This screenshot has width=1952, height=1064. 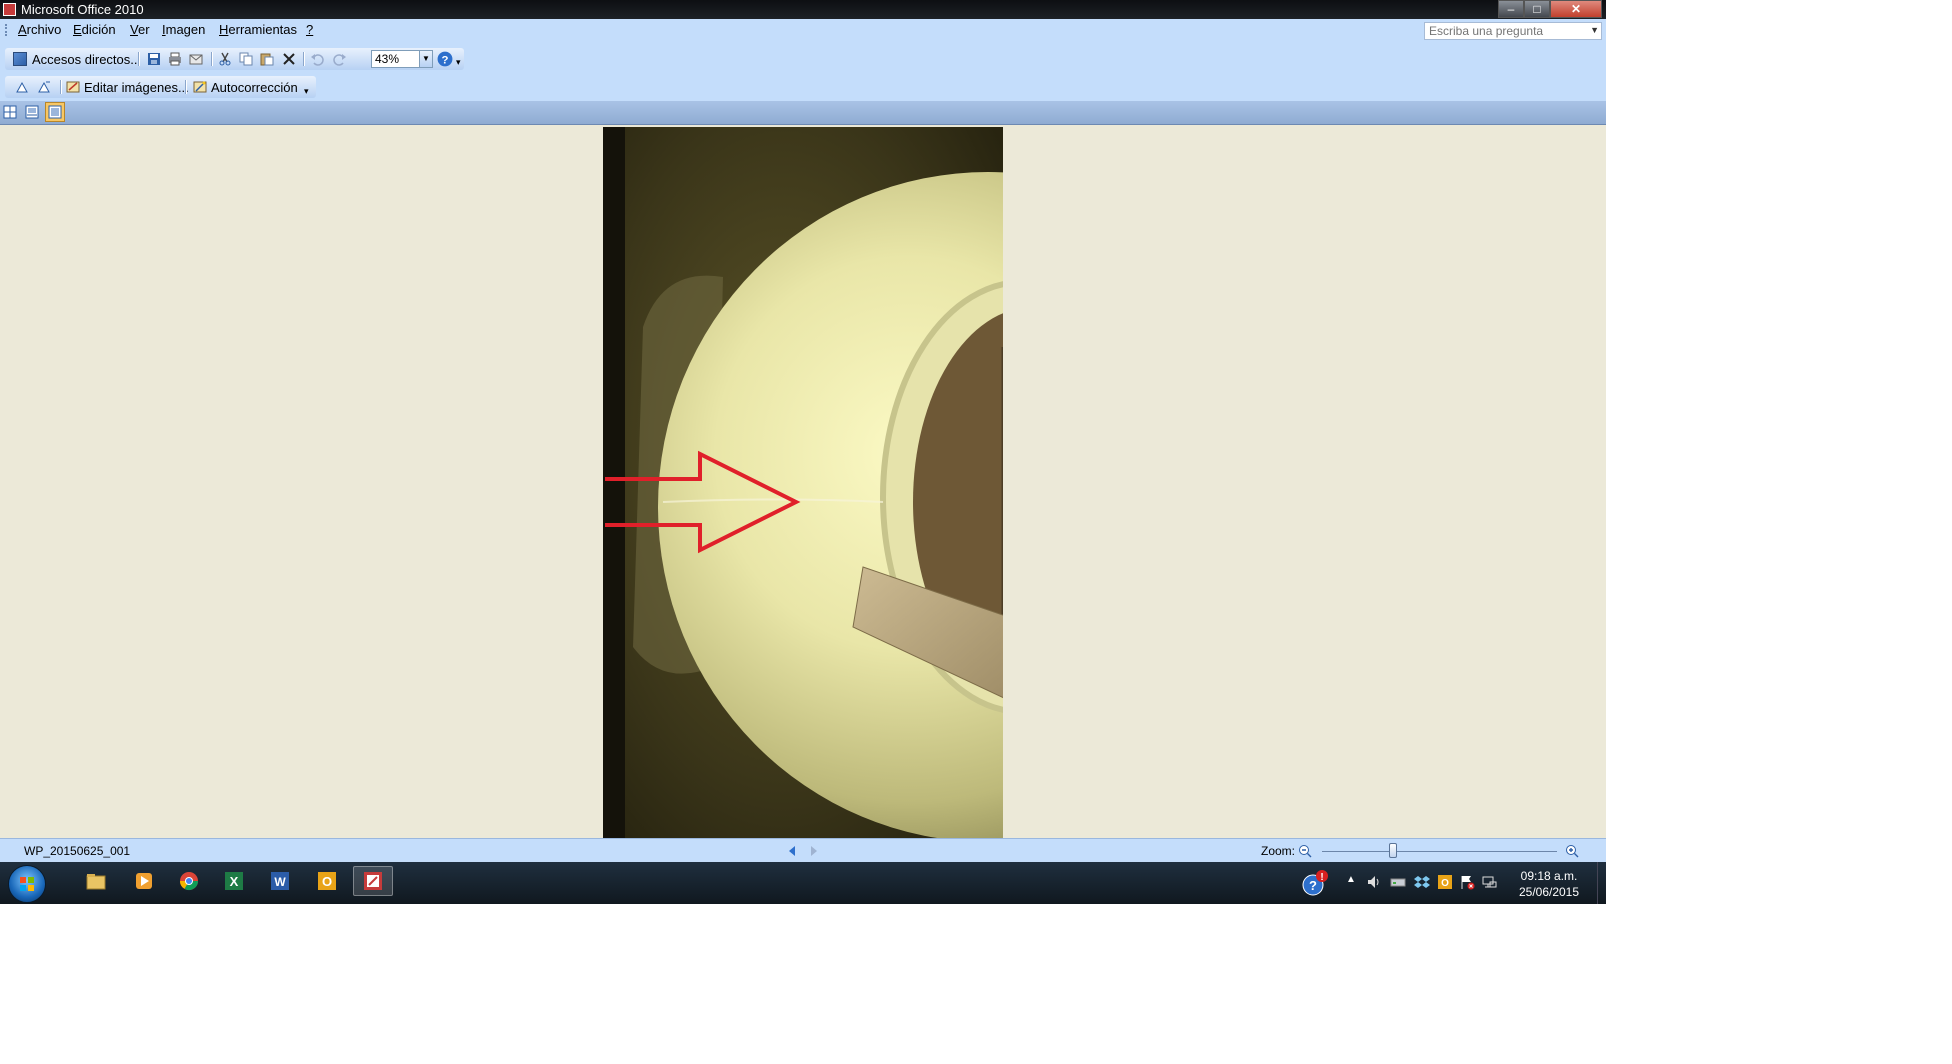 I want to click on redo-button, so click(x=340, y=59).